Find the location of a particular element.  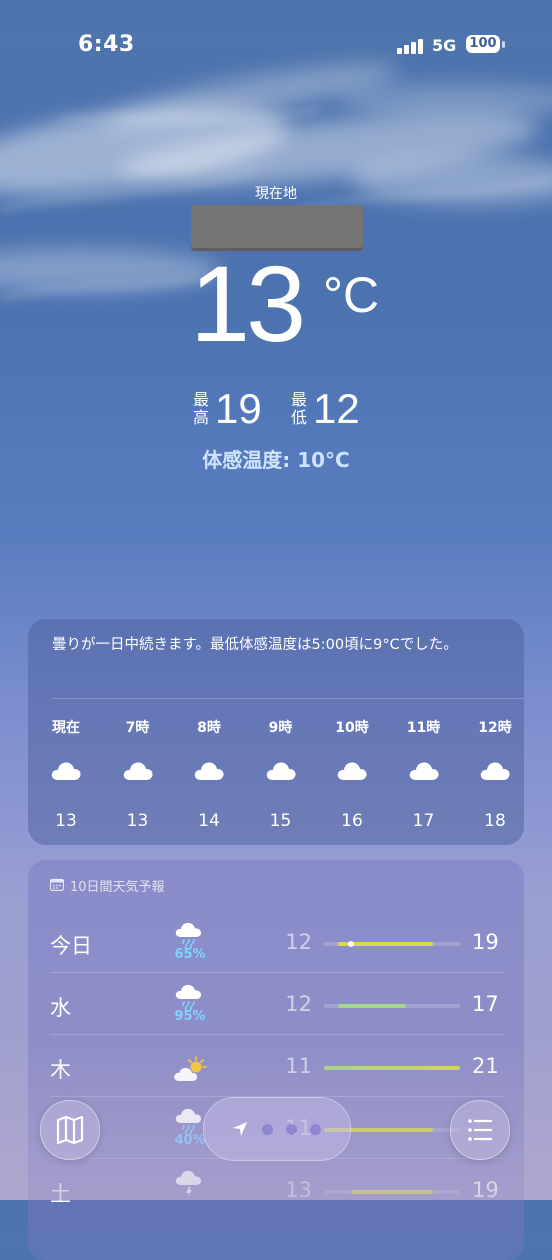

network-type: 5G is located at coordinates (444, 45).